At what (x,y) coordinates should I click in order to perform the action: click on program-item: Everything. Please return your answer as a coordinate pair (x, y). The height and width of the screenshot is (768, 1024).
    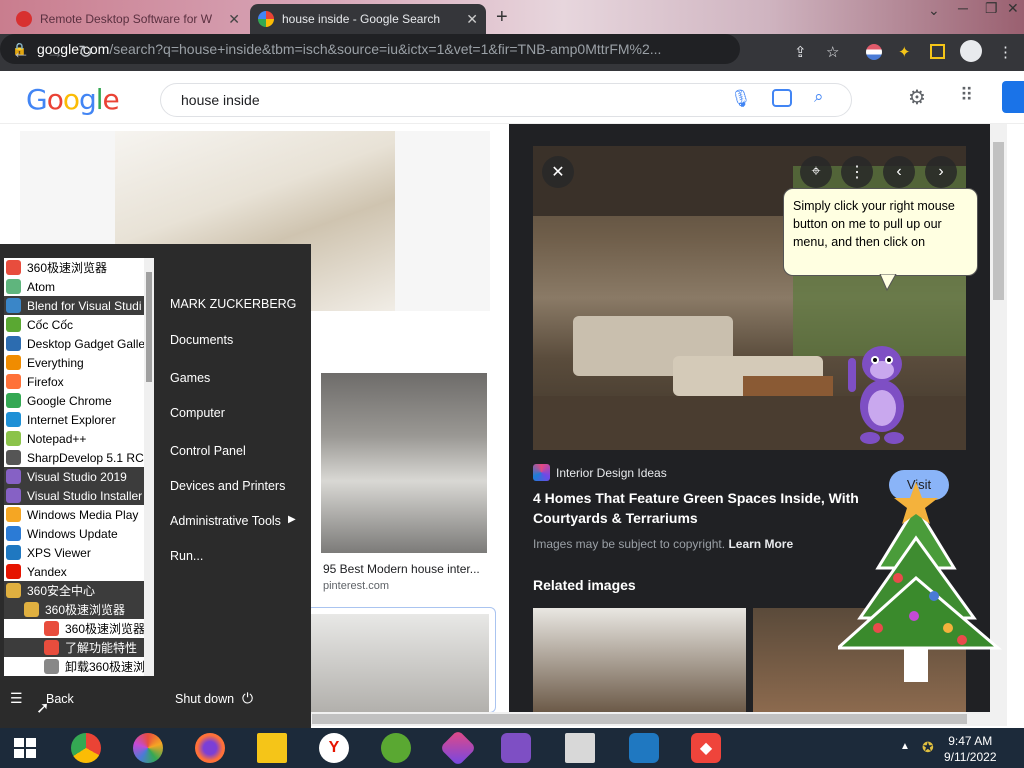
    Looking at the image, I should click on (79, 362).